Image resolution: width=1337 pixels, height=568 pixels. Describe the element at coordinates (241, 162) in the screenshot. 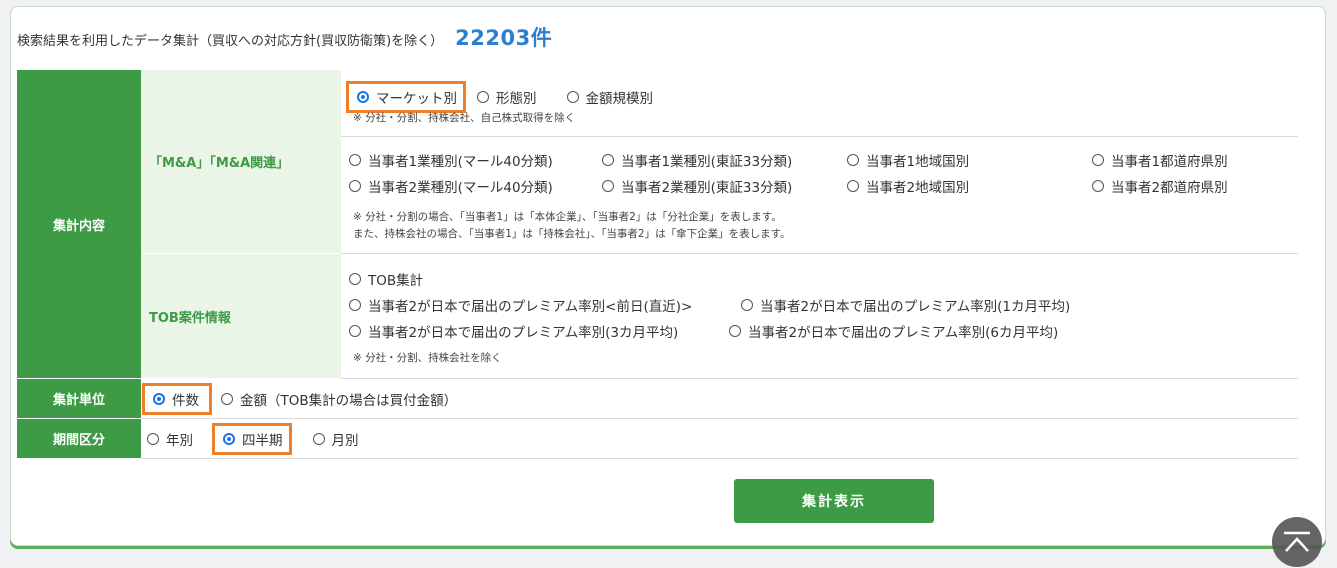

I see `subsection-label-ma: 「M&A」「M&A関連」` at that location.